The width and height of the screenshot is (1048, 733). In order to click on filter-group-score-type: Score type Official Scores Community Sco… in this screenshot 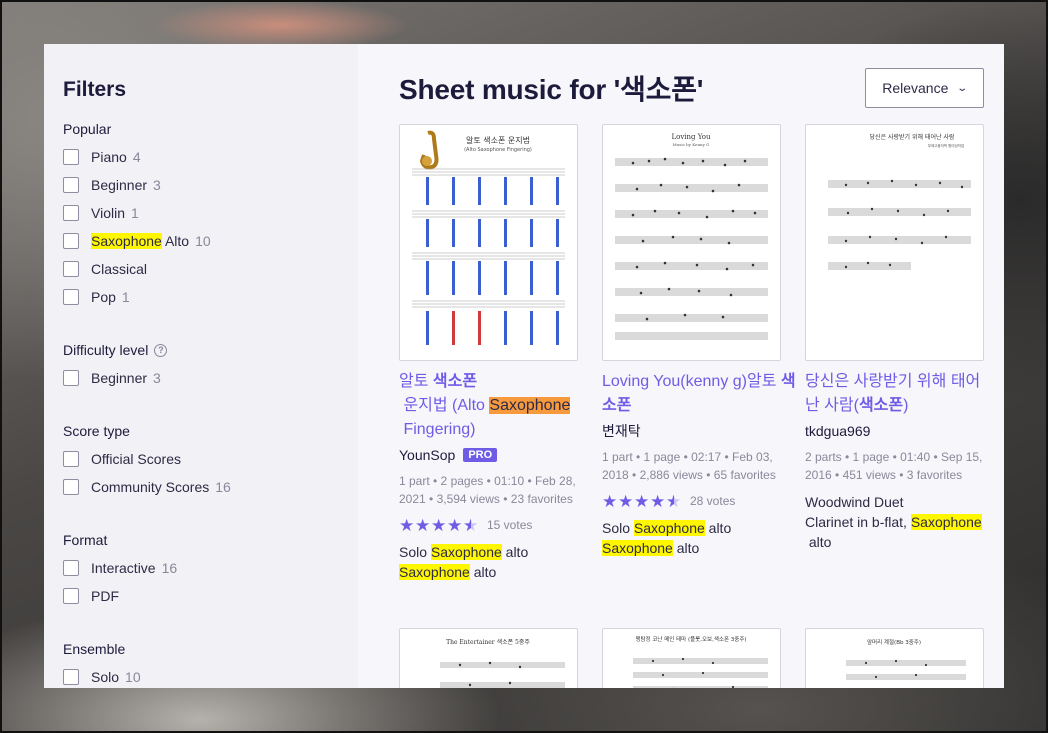, I will do `click(210, 461)`.